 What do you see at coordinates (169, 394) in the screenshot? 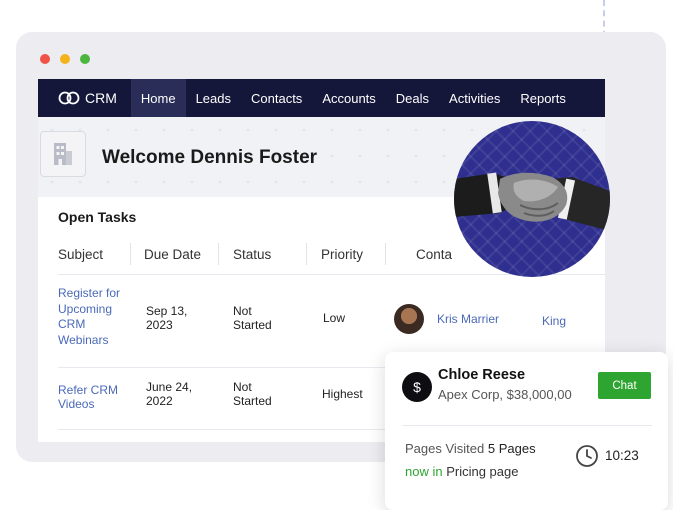
I see `task-due-date: June 24, 2022` at bounding box center [169, 394].